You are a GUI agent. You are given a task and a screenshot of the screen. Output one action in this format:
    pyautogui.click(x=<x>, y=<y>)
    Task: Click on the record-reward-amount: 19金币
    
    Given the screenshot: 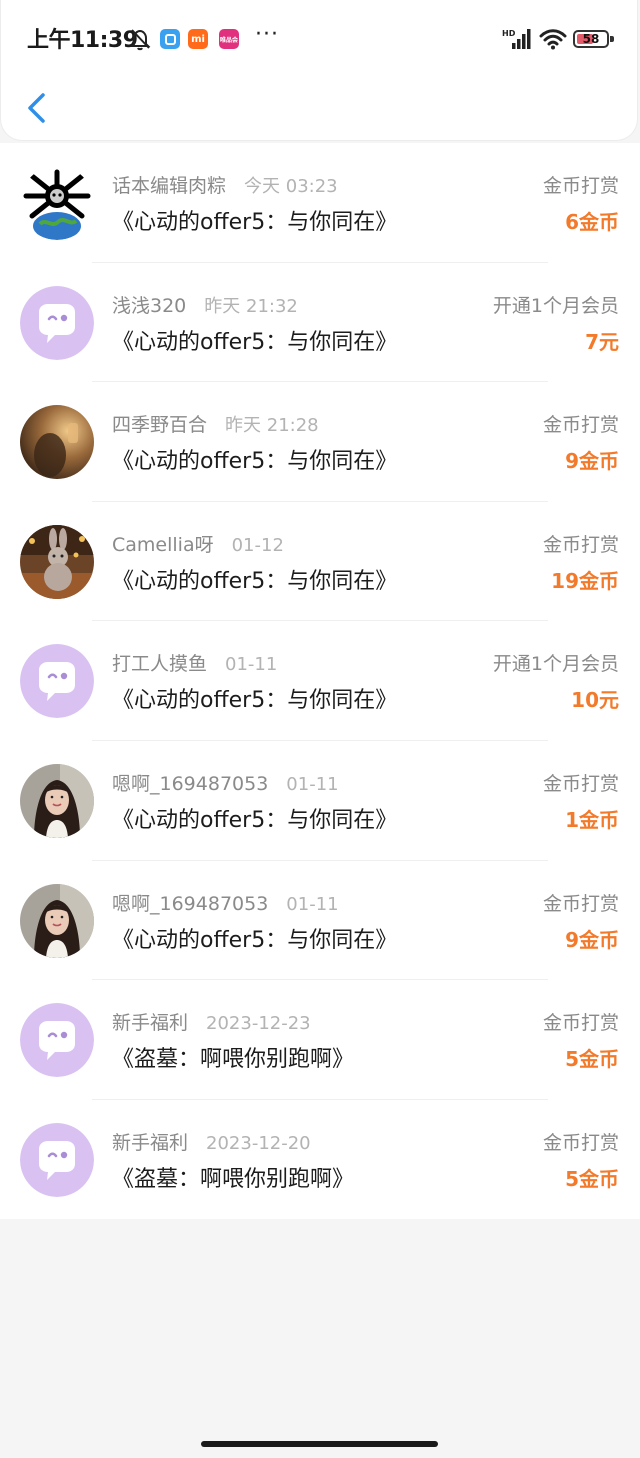 What is the action you would take?
    pyautogui.click(x=585, y=580)
    